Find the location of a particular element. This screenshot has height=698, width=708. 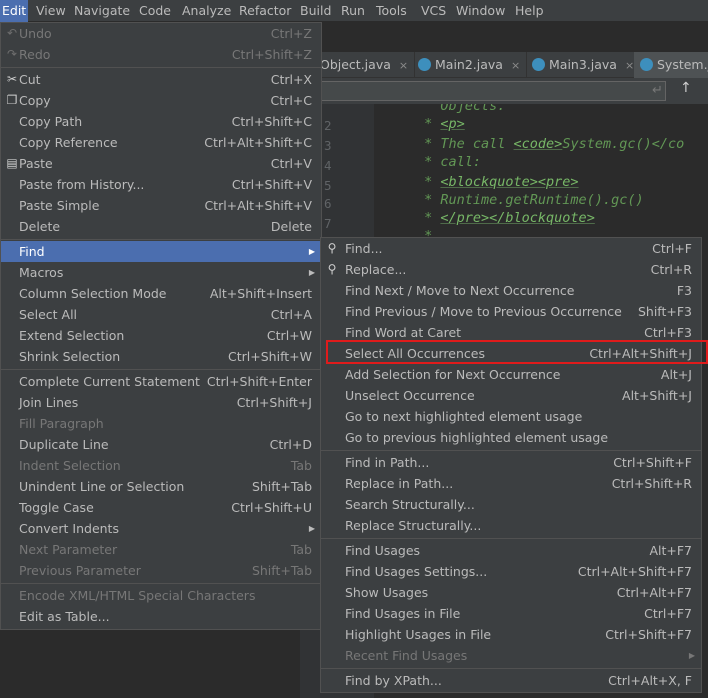

menu-item-unindent-line-or-selection: Unindent Line or Selection Shift+Tab is located at coordinates (161, 486).